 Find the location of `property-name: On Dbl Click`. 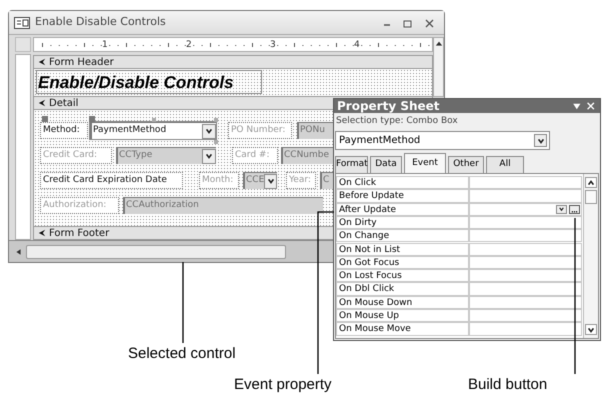

property-name: On Dbl Click is located at coordinates (402, 289).